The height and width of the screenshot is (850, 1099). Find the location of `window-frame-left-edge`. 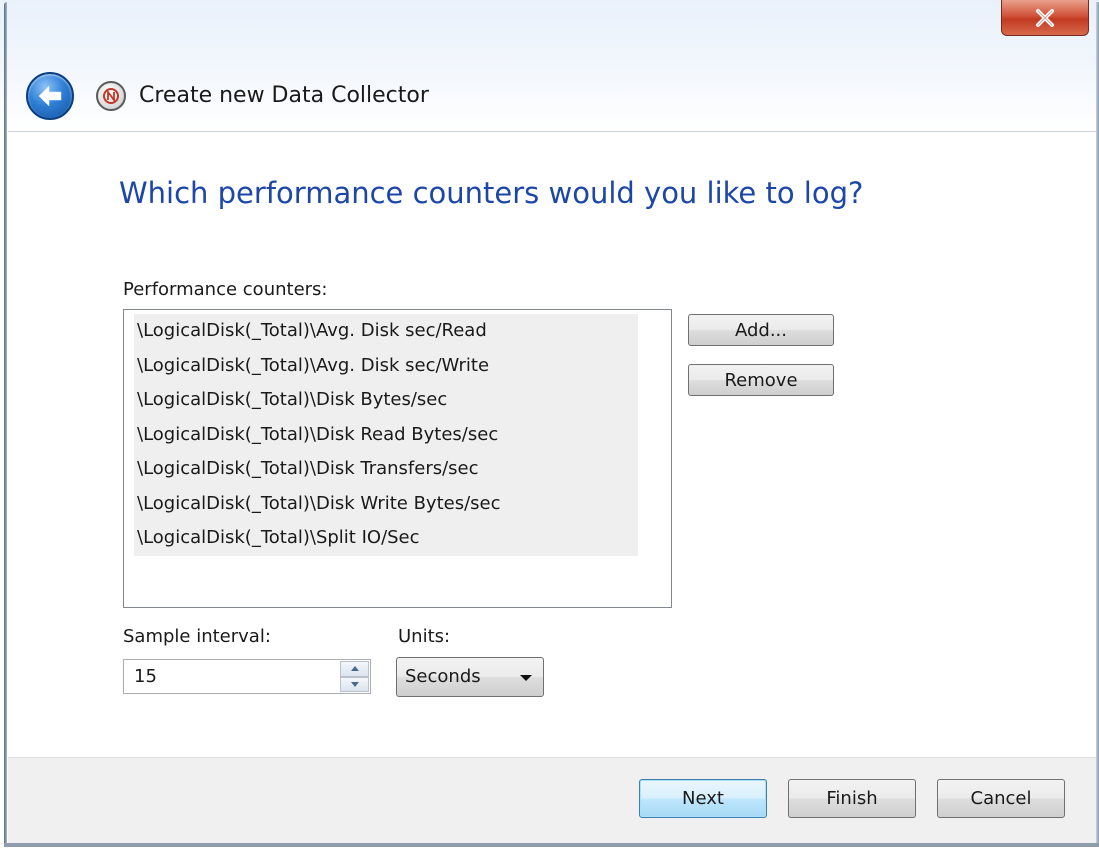

window-frame-left-edge is located at coordinates (5, 424).